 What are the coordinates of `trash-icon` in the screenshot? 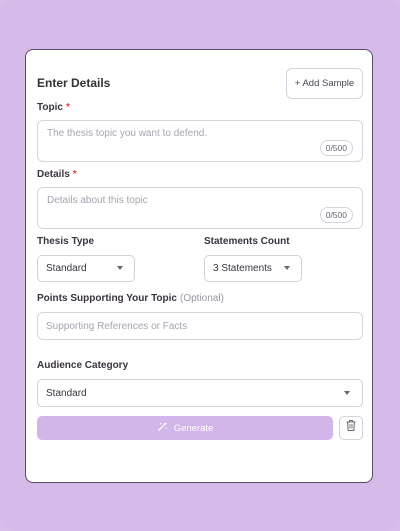 It's located at (351, 428).